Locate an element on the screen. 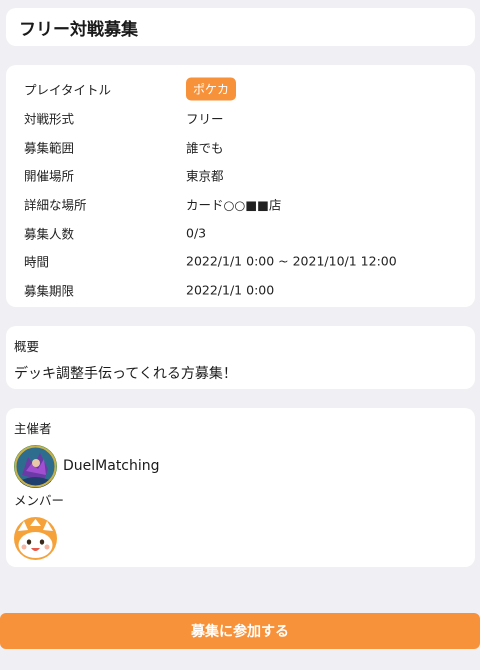 The height and width of the screenshot is (670, 480). detail-value: カード○○■■店 is located at coordinates (234, 205).